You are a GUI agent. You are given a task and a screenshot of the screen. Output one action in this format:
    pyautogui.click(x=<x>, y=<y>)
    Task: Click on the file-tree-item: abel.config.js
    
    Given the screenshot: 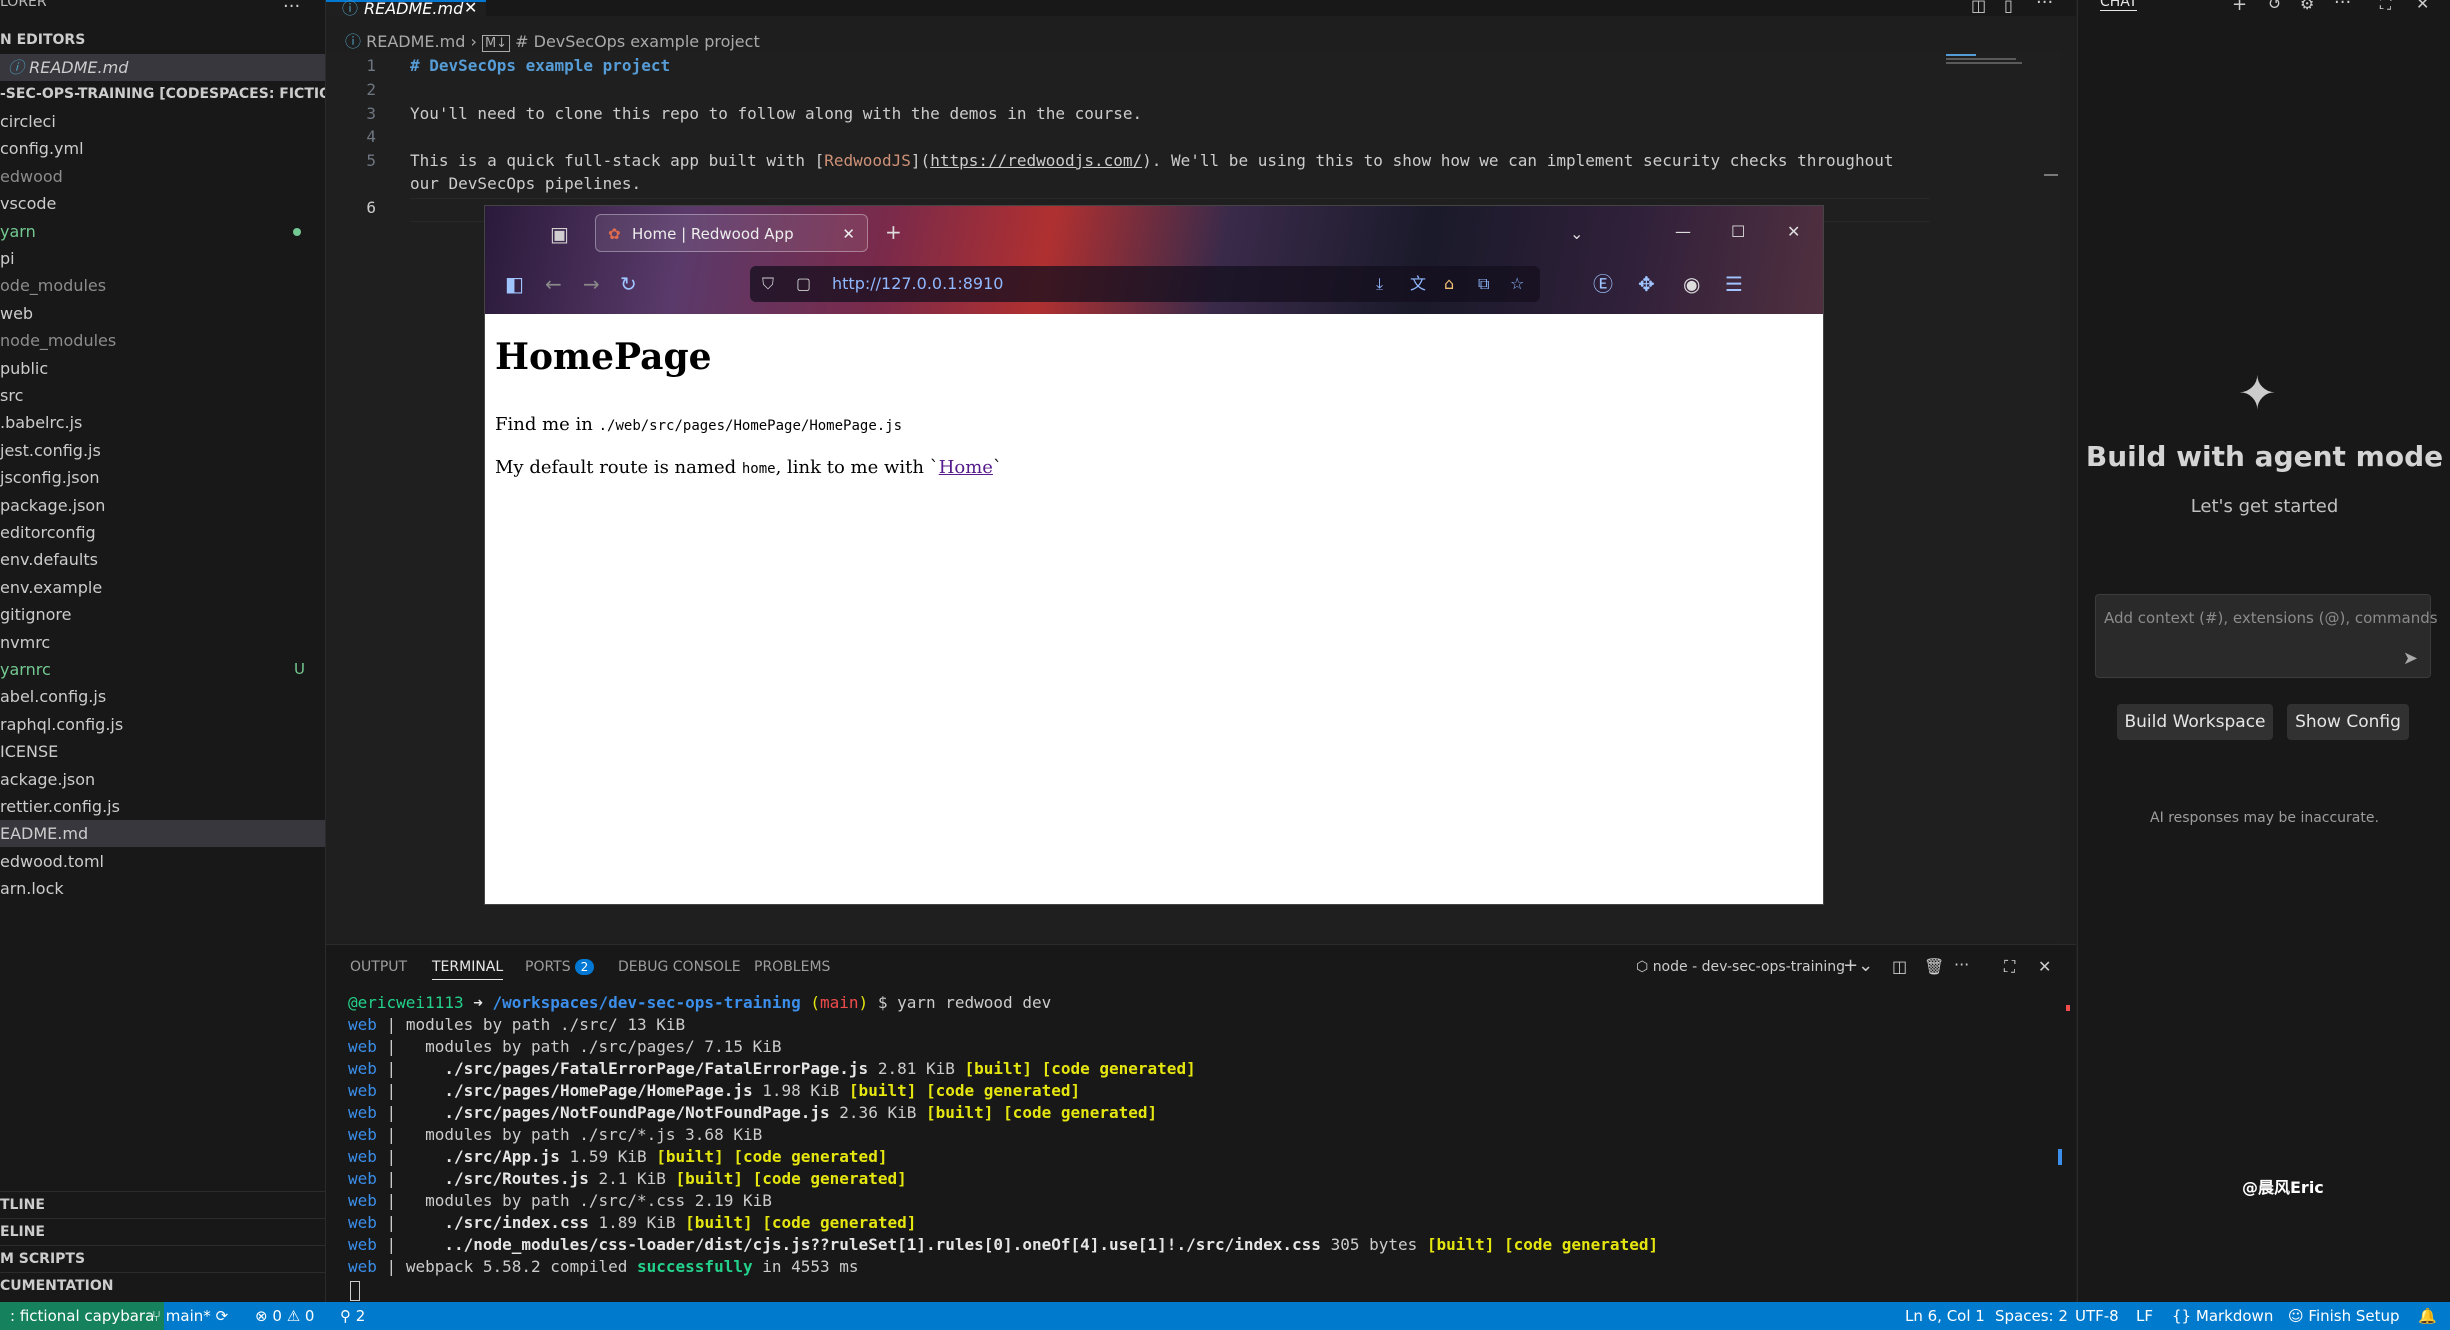 What is the action you would take?
    pyautogui.click(x=162, y=696)
    